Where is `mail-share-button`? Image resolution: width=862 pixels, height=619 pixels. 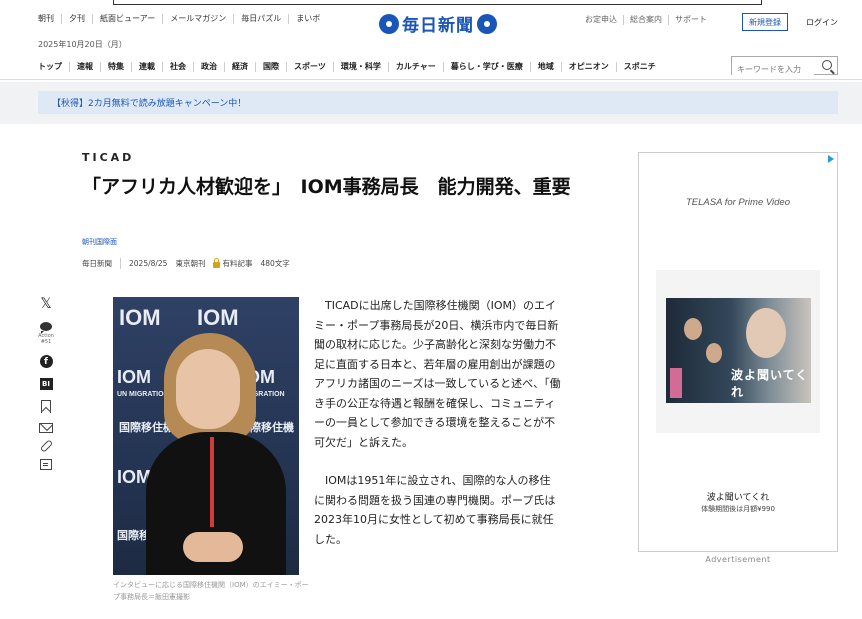
mail-share-button is located at coordinates (46, 428).